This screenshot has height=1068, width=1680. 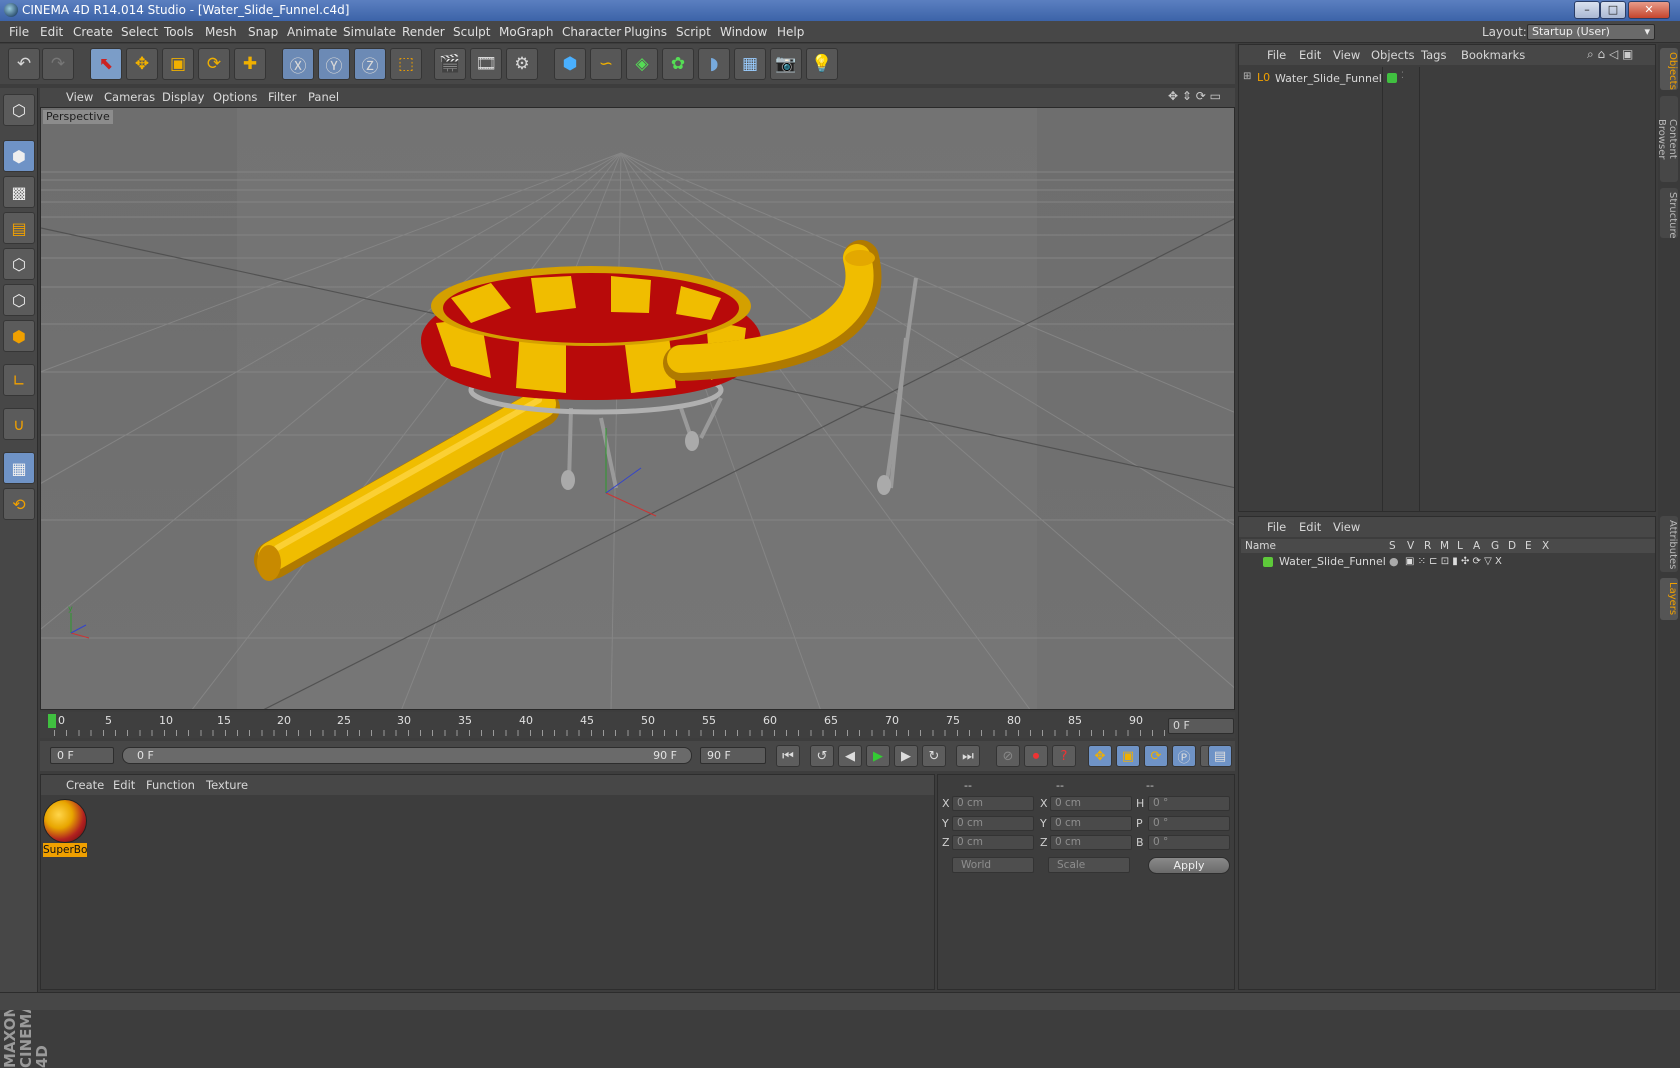 I want to click on key-scale-icon: ▣, so click(x=1128, y=756).